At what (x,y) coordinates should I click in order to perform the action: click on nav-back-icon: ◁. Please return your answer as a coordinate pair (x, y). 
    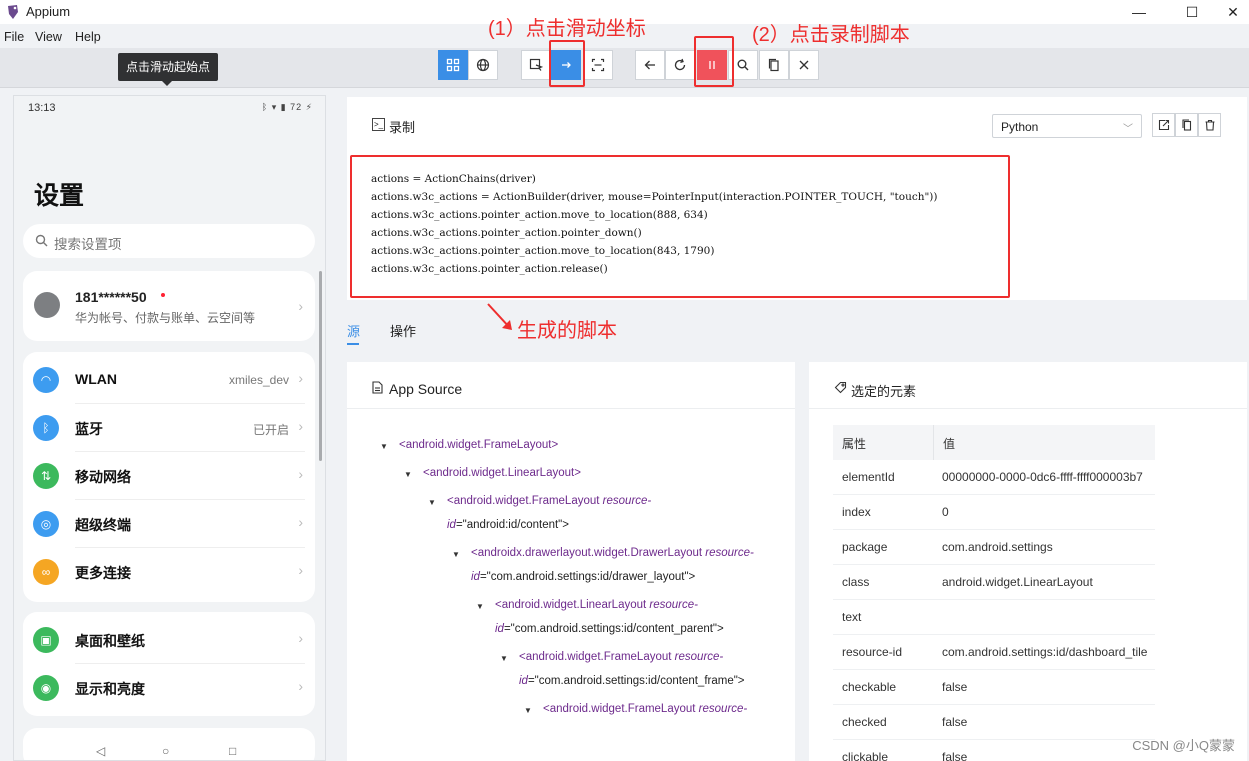
    Looking at the image, I should click on (100, 751).